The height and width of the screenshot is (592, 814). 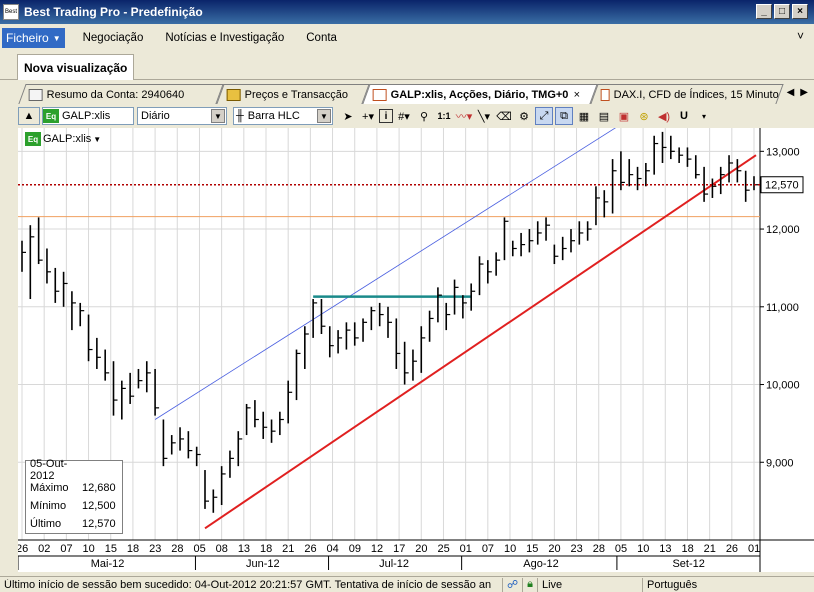 I want to click on x-day-label: 26, so click(x=23, y=549).